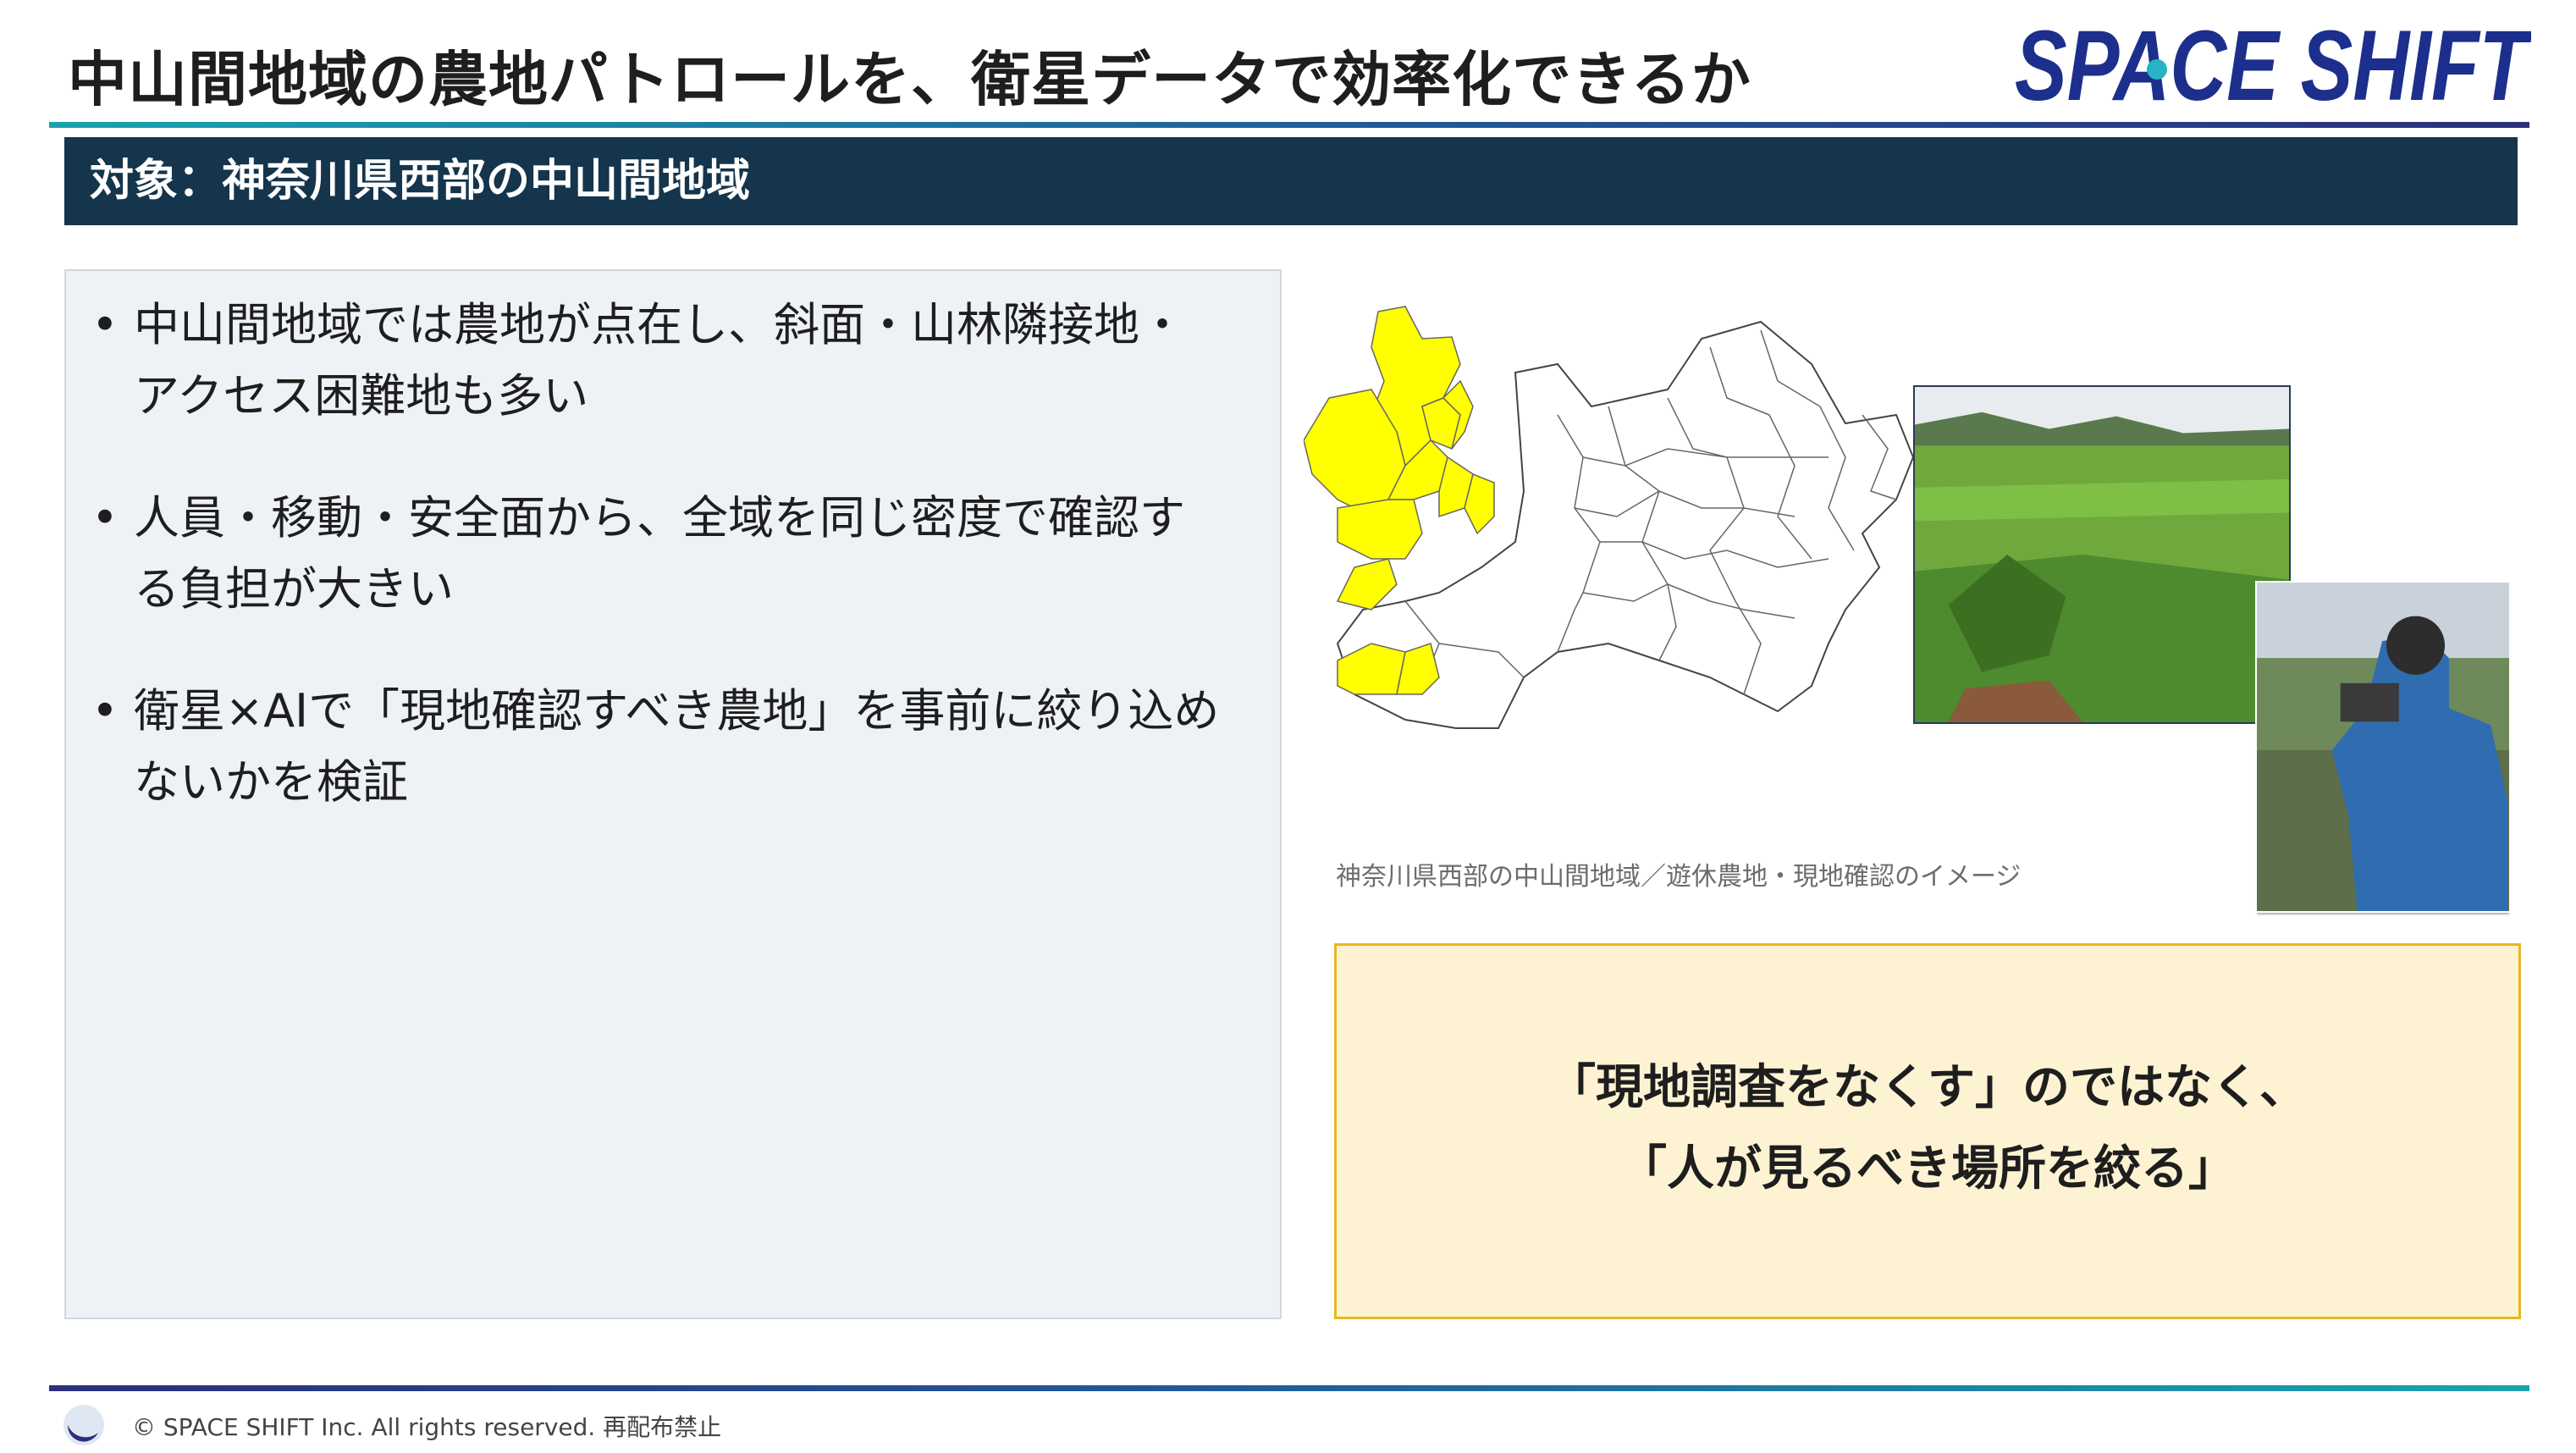  I want to click on bullet-item: • 衛星×AIで「現地確認すべき農地」を事前に絞り込め ないかを検証, so click(673, 747).